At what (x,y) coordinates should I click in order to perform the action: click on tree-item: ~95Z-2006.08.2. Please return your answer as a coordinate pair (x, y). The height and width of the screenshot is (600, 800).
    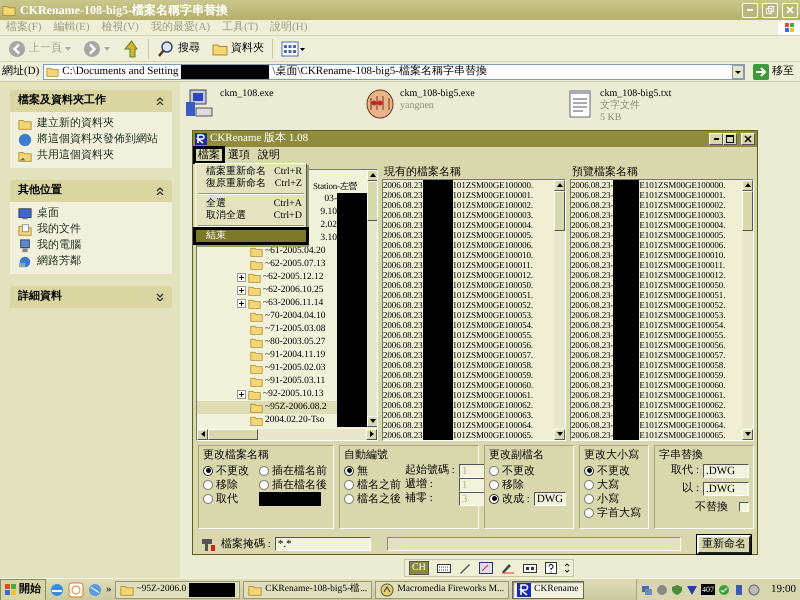
    Looking at the image, I should click on (267, 407).